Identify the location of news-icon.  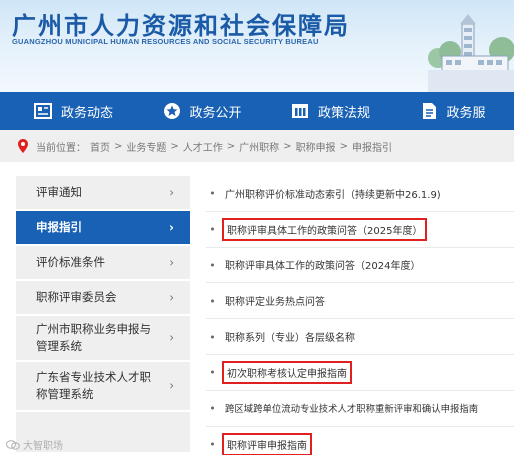
(43, 111).